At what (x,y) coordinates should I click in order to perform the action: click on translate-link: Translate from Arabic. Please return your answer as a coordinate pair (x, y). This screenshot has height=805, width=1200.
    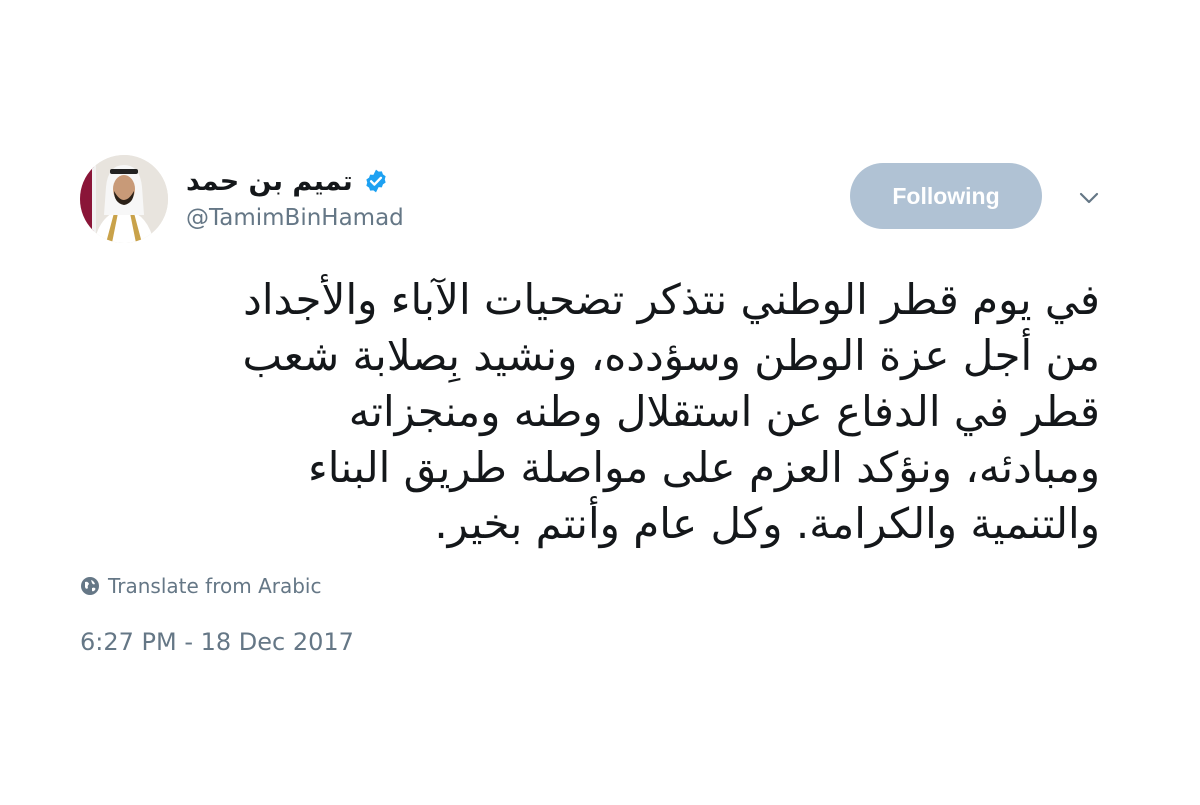
    Looking at the image, I should click on (200, 586).